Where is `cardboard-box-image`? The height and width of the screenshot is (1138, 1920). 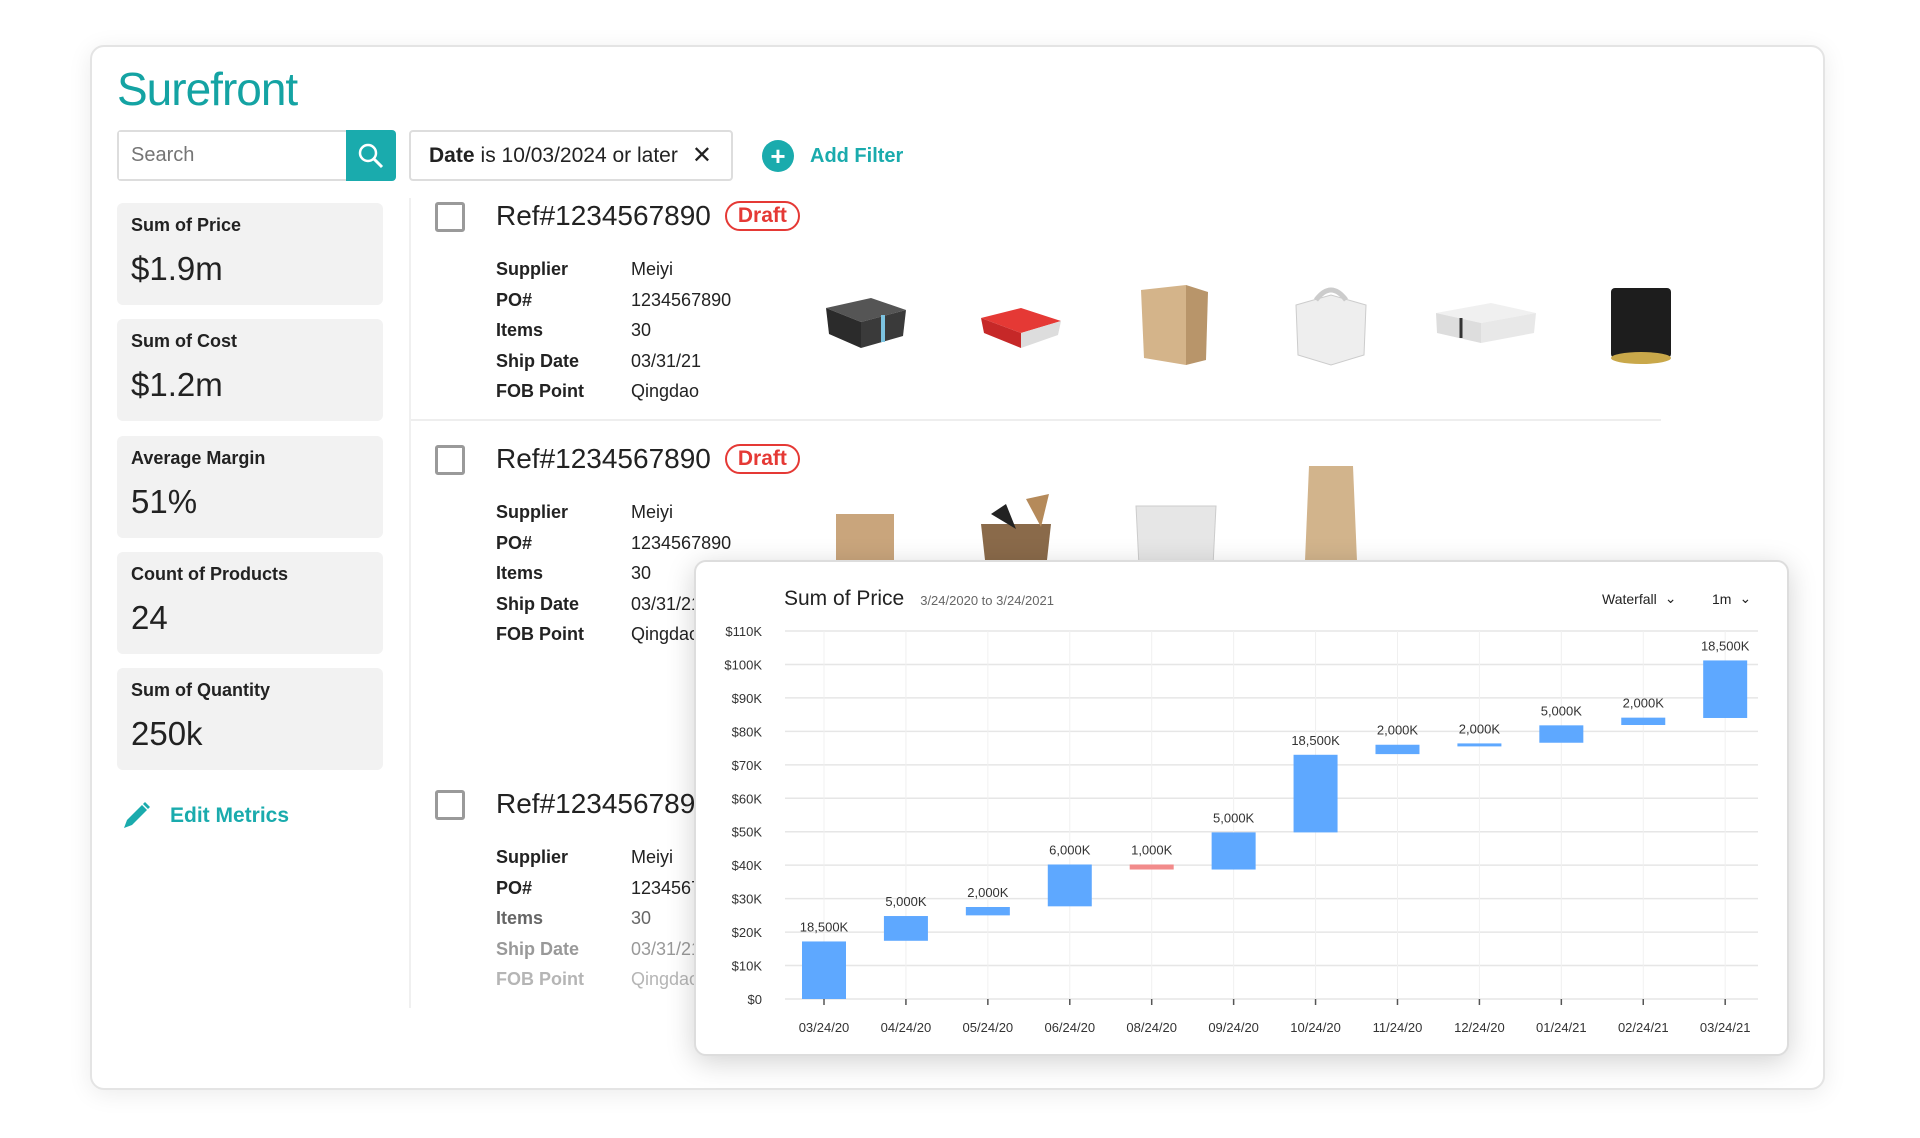
cardboard-box-image is located at coordinates (1174, 325).